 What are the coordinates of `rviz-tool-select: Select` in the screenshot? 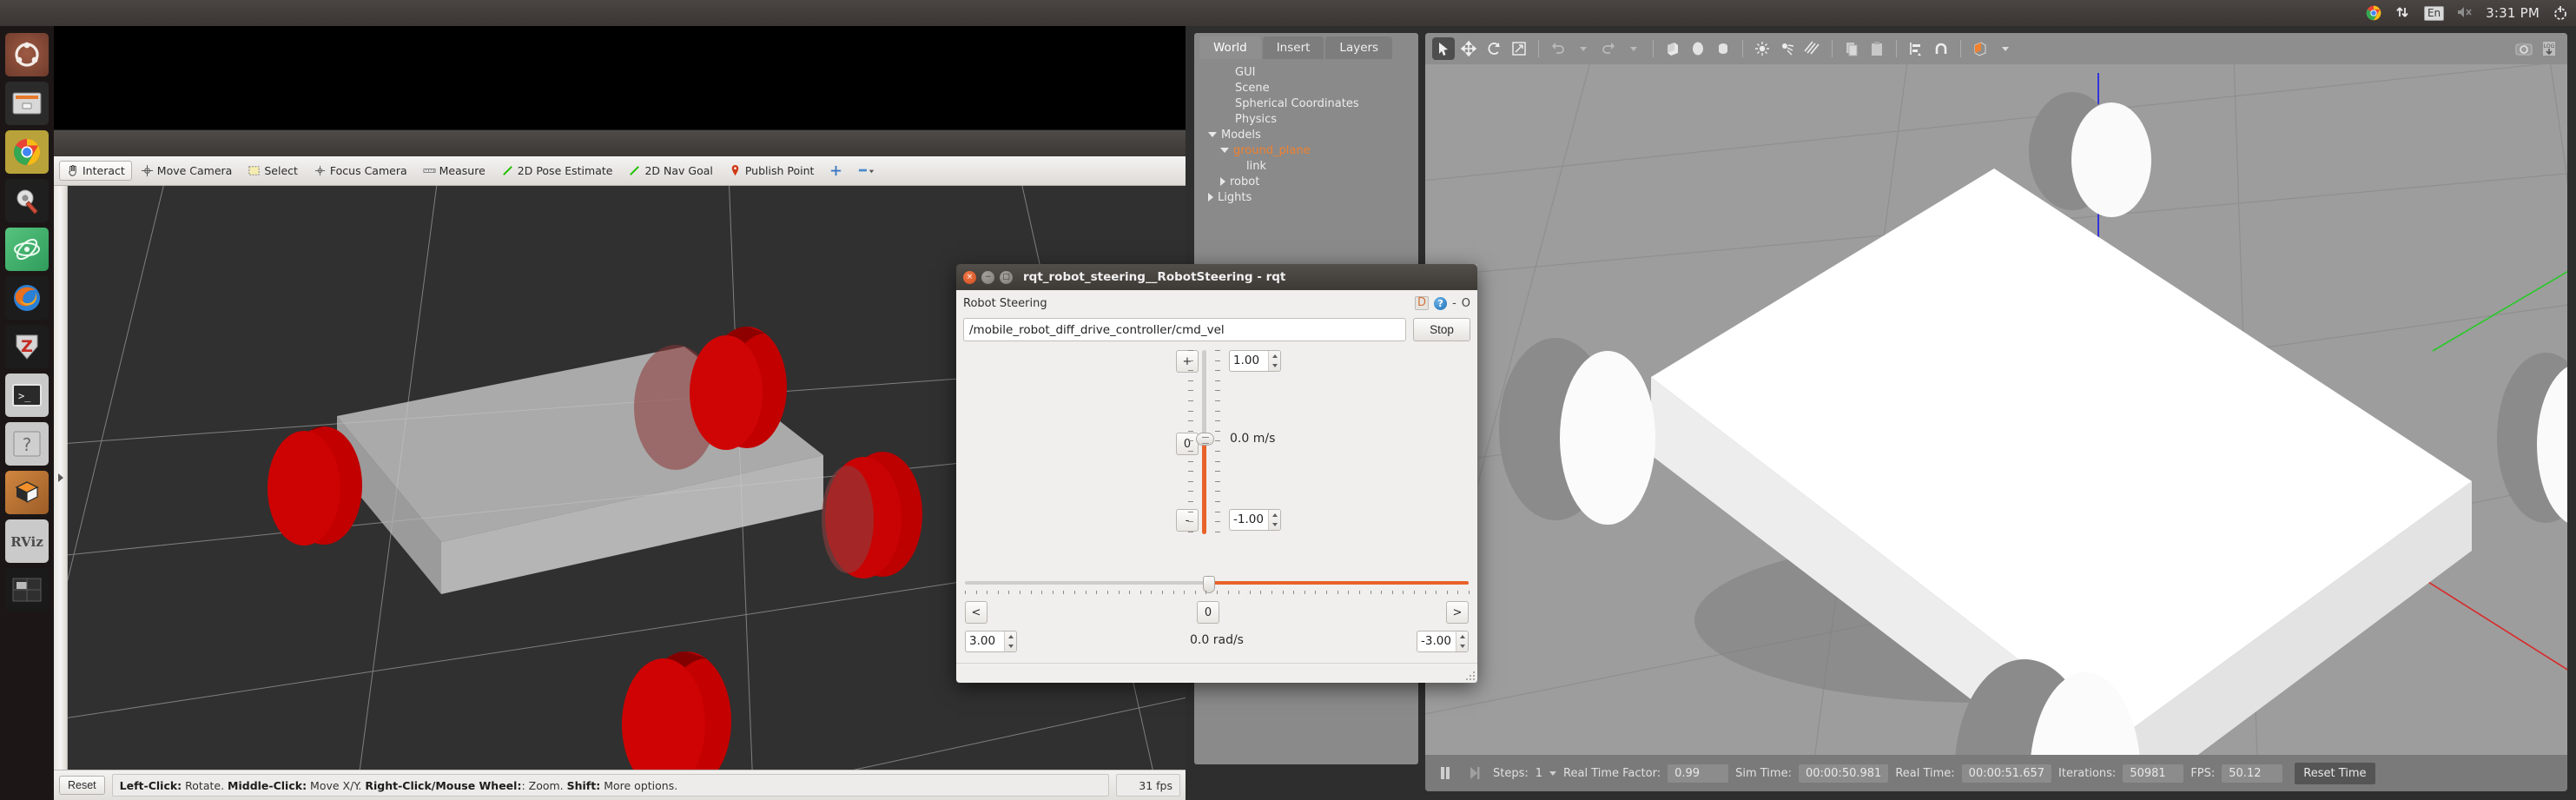 It's located at (273, 171).